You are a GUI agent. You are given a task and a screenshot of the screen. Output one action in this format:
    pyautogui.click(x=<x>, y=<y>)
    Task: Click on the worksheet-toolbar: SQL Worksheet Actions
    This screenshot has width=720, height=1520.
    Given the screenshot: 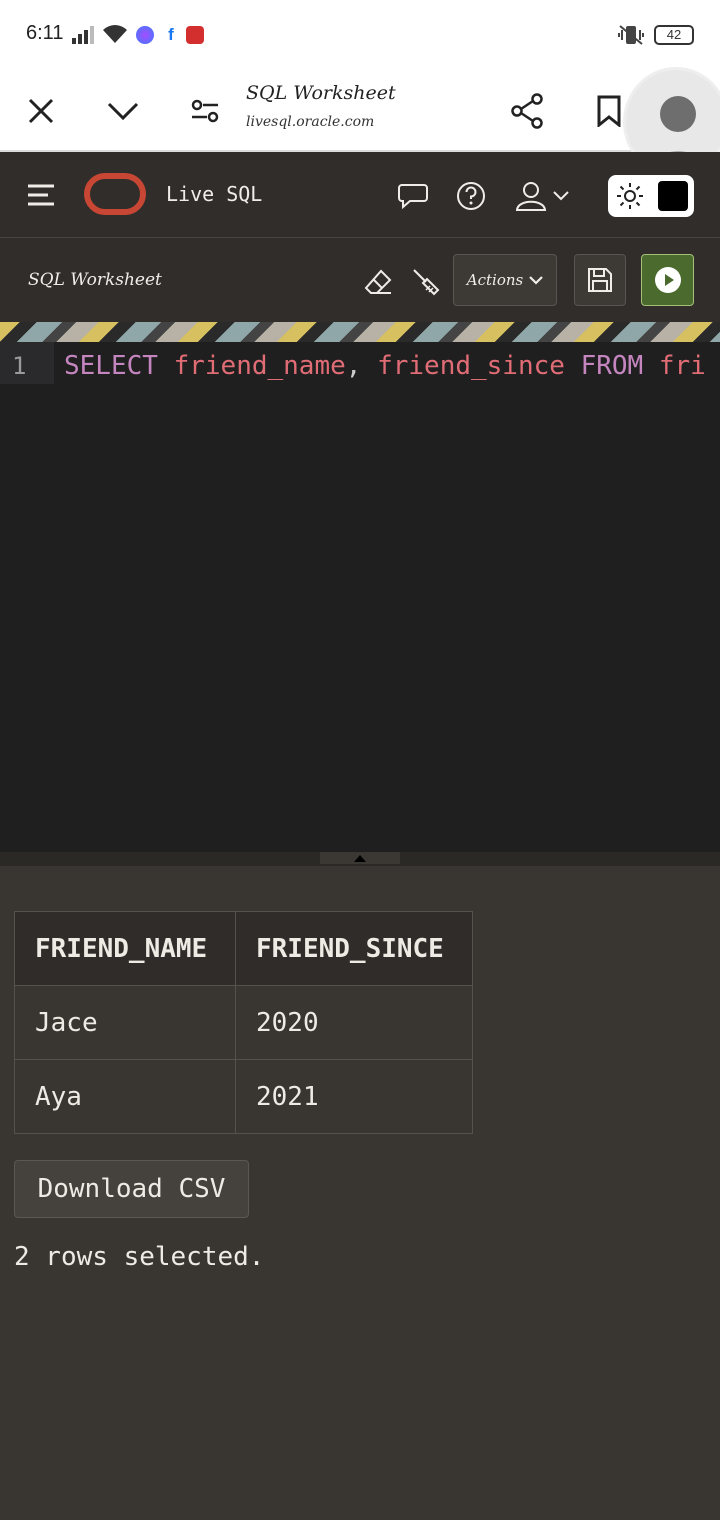 What is the action you would take?
    pyautogui.click(x=360, y=280)
    